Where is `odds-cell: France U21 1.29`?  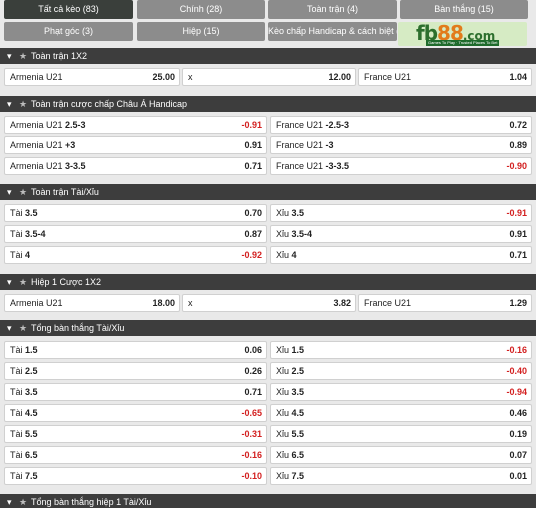
odds-cell: France U21 1.29 is located at coordinates (445, 303).